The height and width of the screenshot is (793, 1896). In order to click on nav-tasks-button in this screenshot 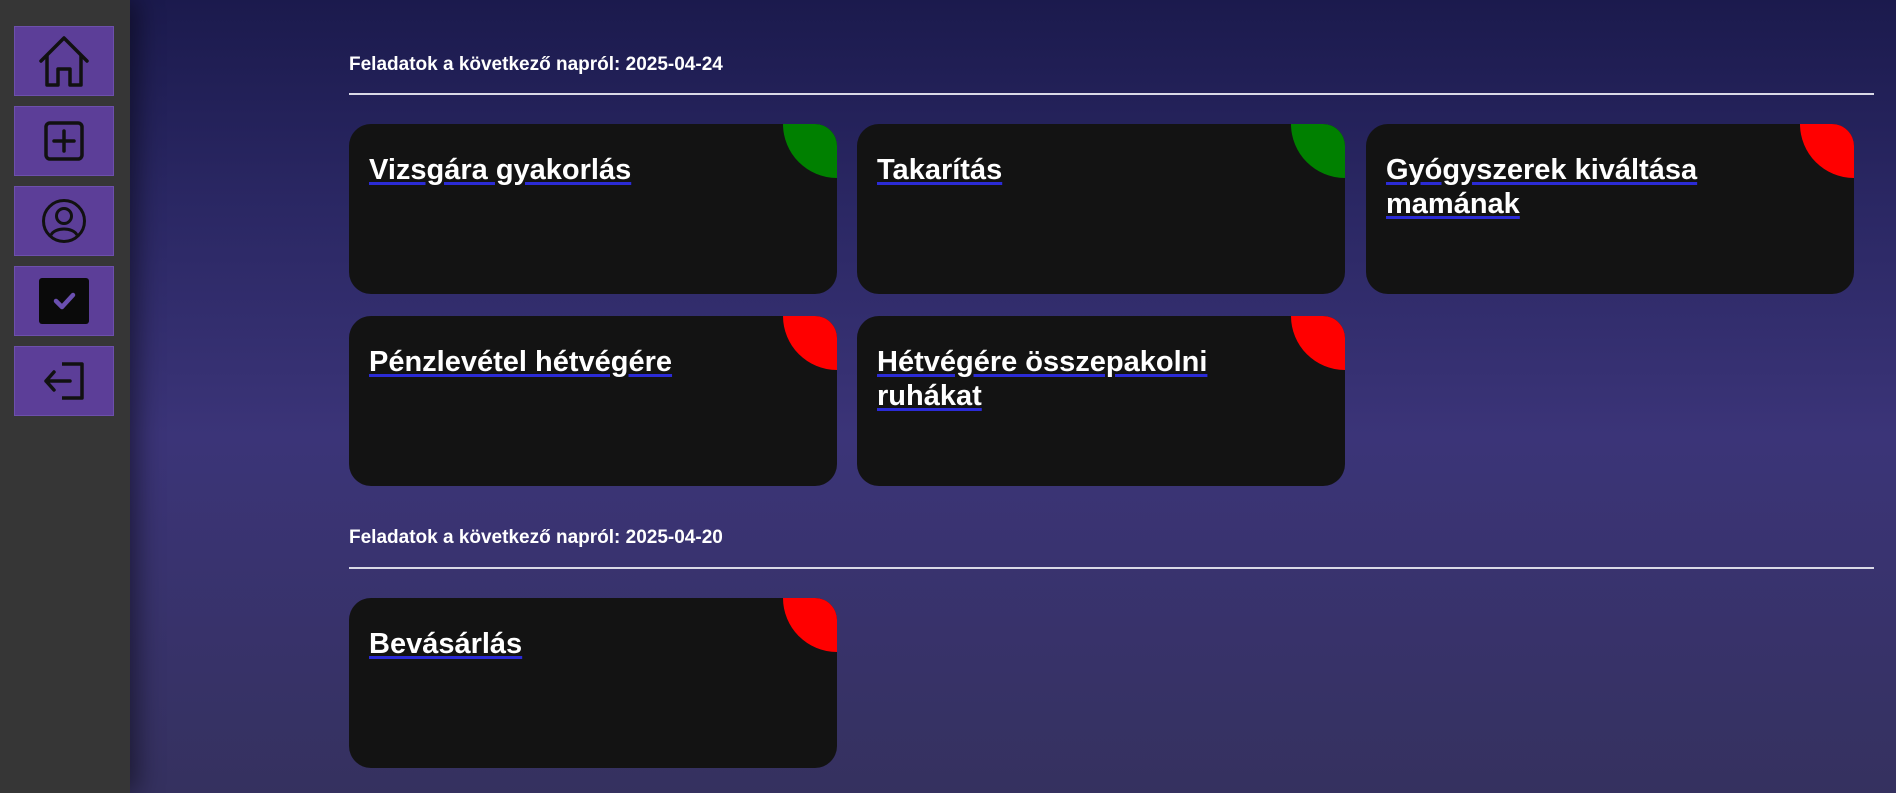, I will do `click(64, 301)`.